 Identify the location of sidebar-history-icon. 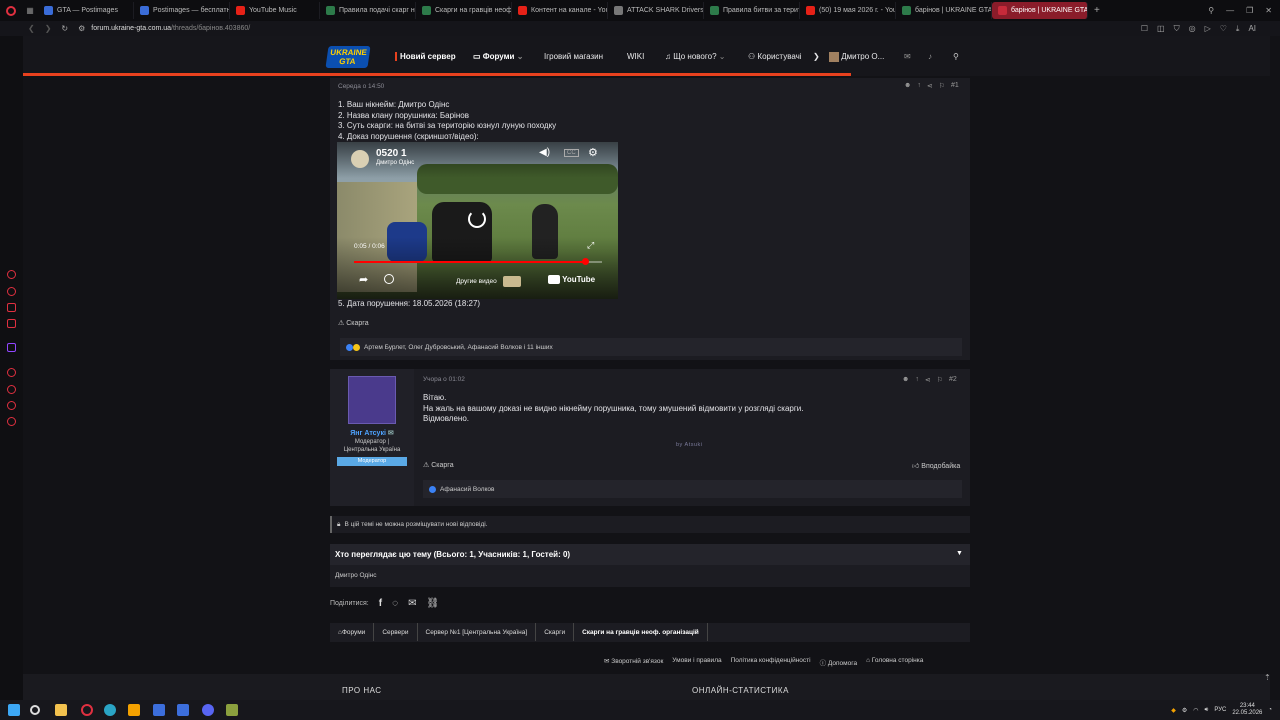
(11, 389).